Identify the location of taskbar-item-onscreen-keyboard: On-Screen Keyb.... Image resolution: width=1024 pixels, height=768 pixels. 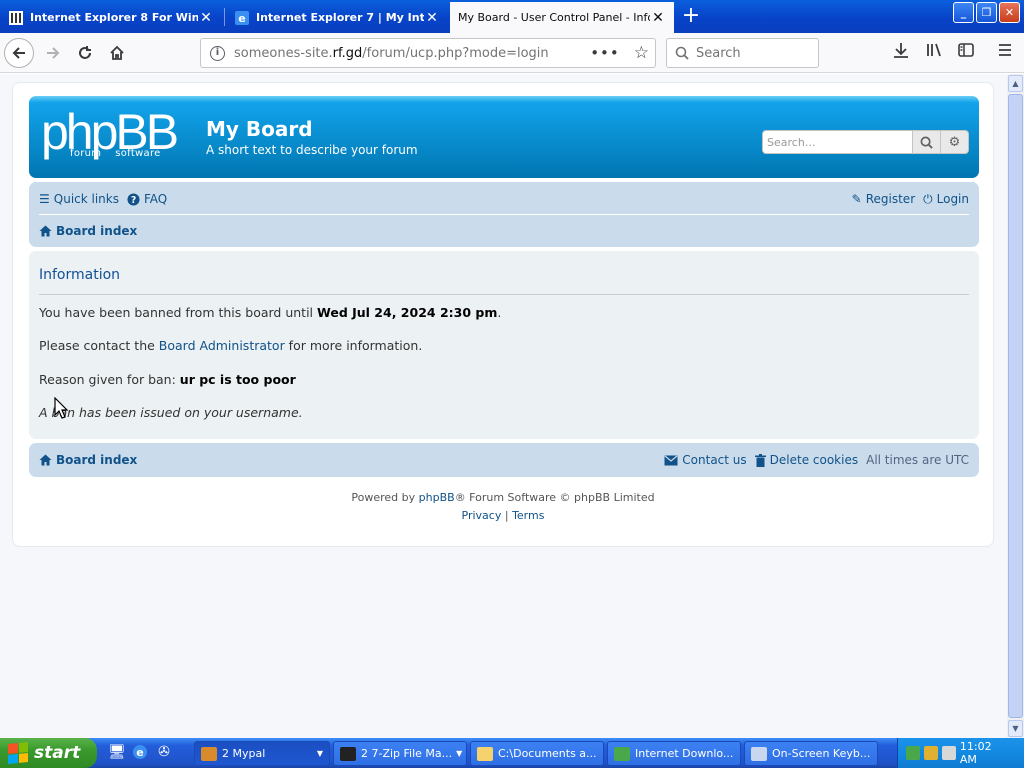
(811, 753).